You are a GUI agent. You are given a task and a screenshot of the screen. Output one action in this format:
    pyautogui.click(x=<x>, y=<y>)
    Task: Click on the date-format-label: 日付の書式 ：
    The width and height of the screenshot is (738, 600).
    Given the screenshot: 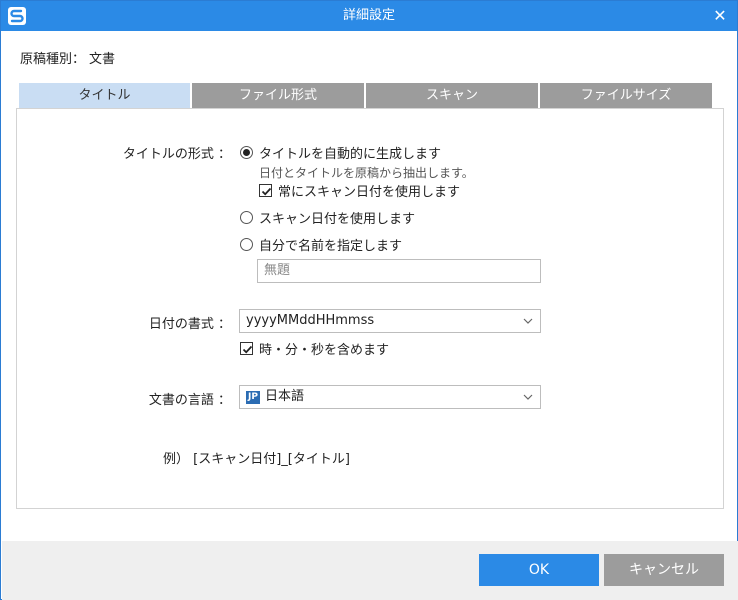 What is the action you would take?
    pyautogui.click(x=189, y=324)
    